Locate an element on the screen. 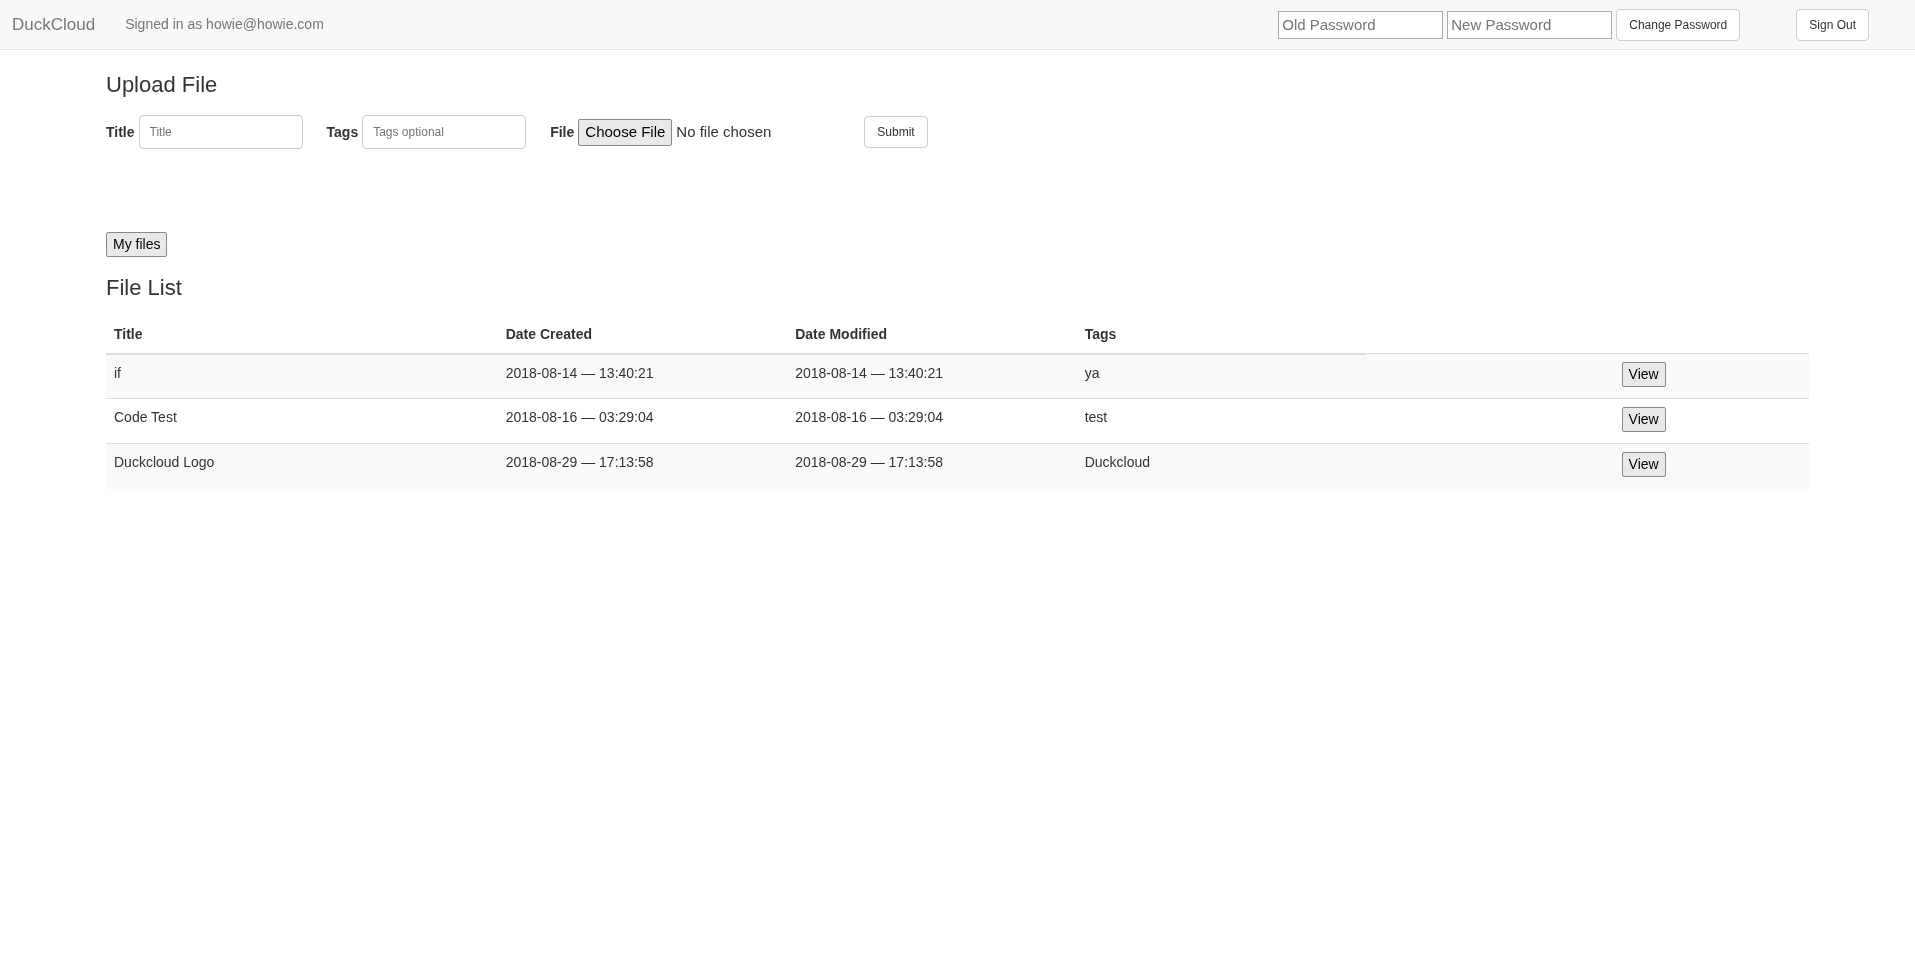 The width and height of the screenshot is (1915, 960). old-password-field: Old Password is located at coordinates (1361, 24).